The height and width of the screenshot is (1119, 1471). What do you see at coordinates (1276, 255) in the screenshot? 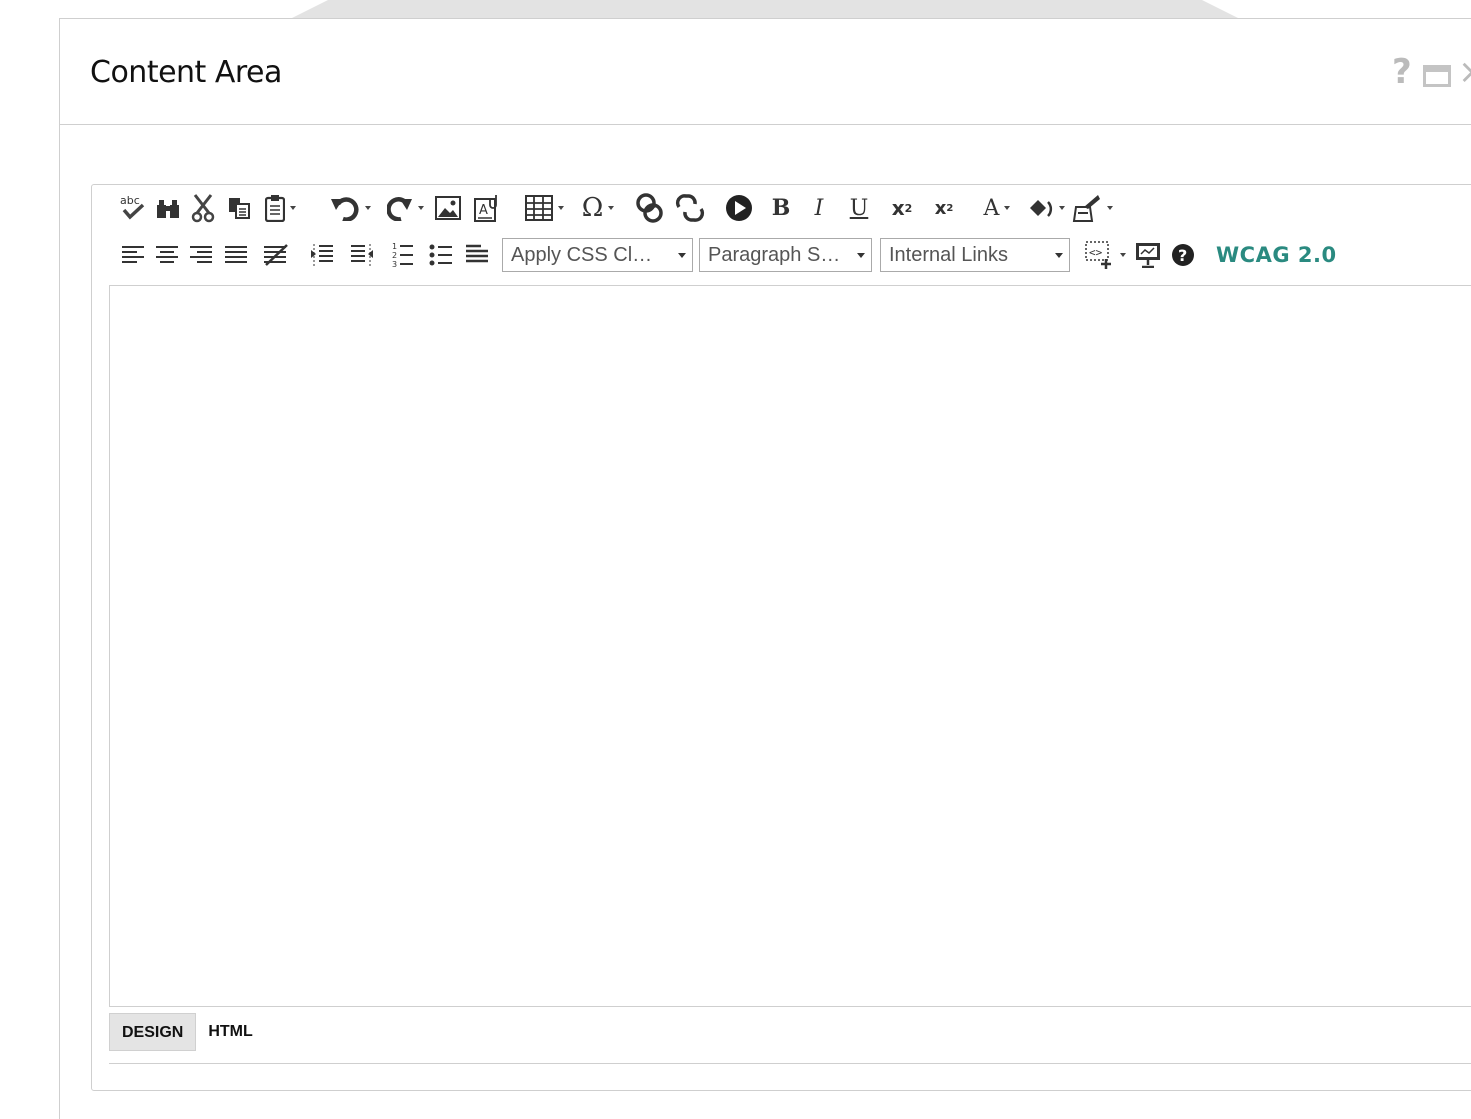
I see `wcag-link: WCAG 2.0` at bounding box center [1276, 255].